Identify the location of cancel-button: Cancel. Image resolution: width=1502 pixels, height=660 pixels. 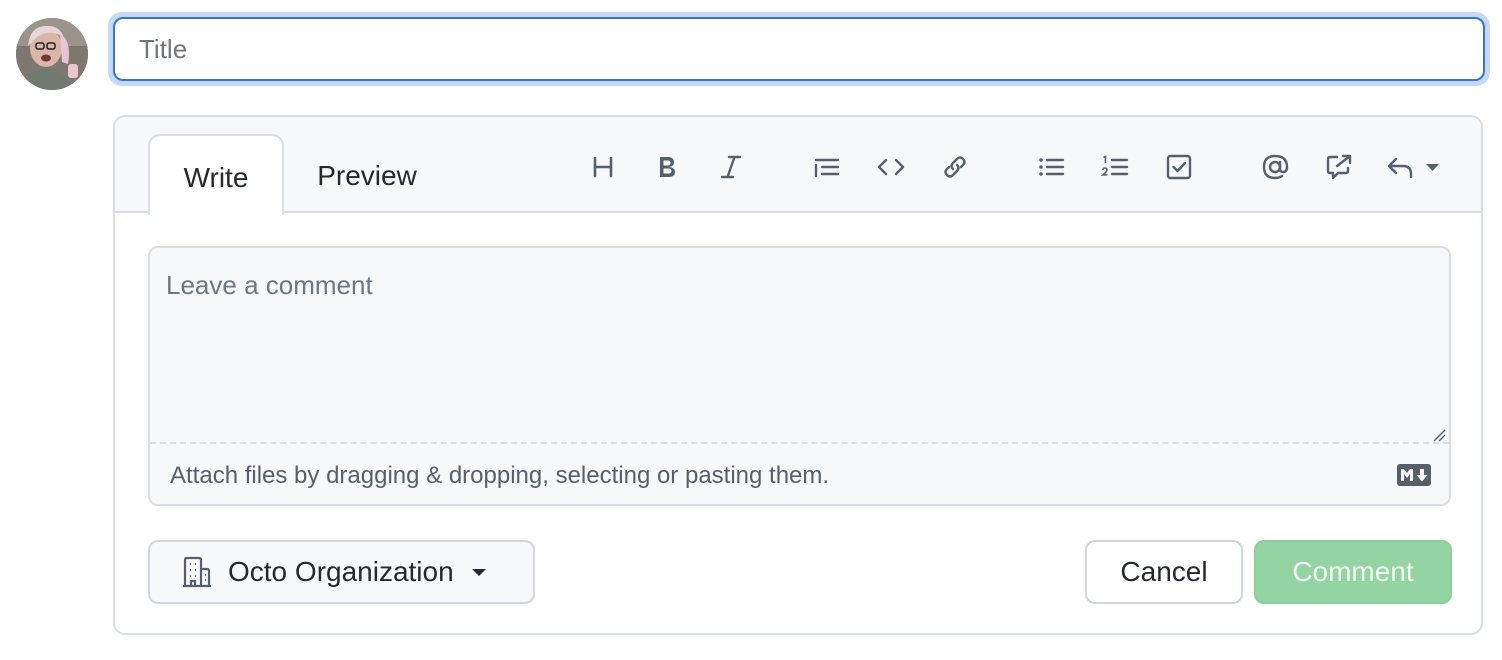
(1164, 572).